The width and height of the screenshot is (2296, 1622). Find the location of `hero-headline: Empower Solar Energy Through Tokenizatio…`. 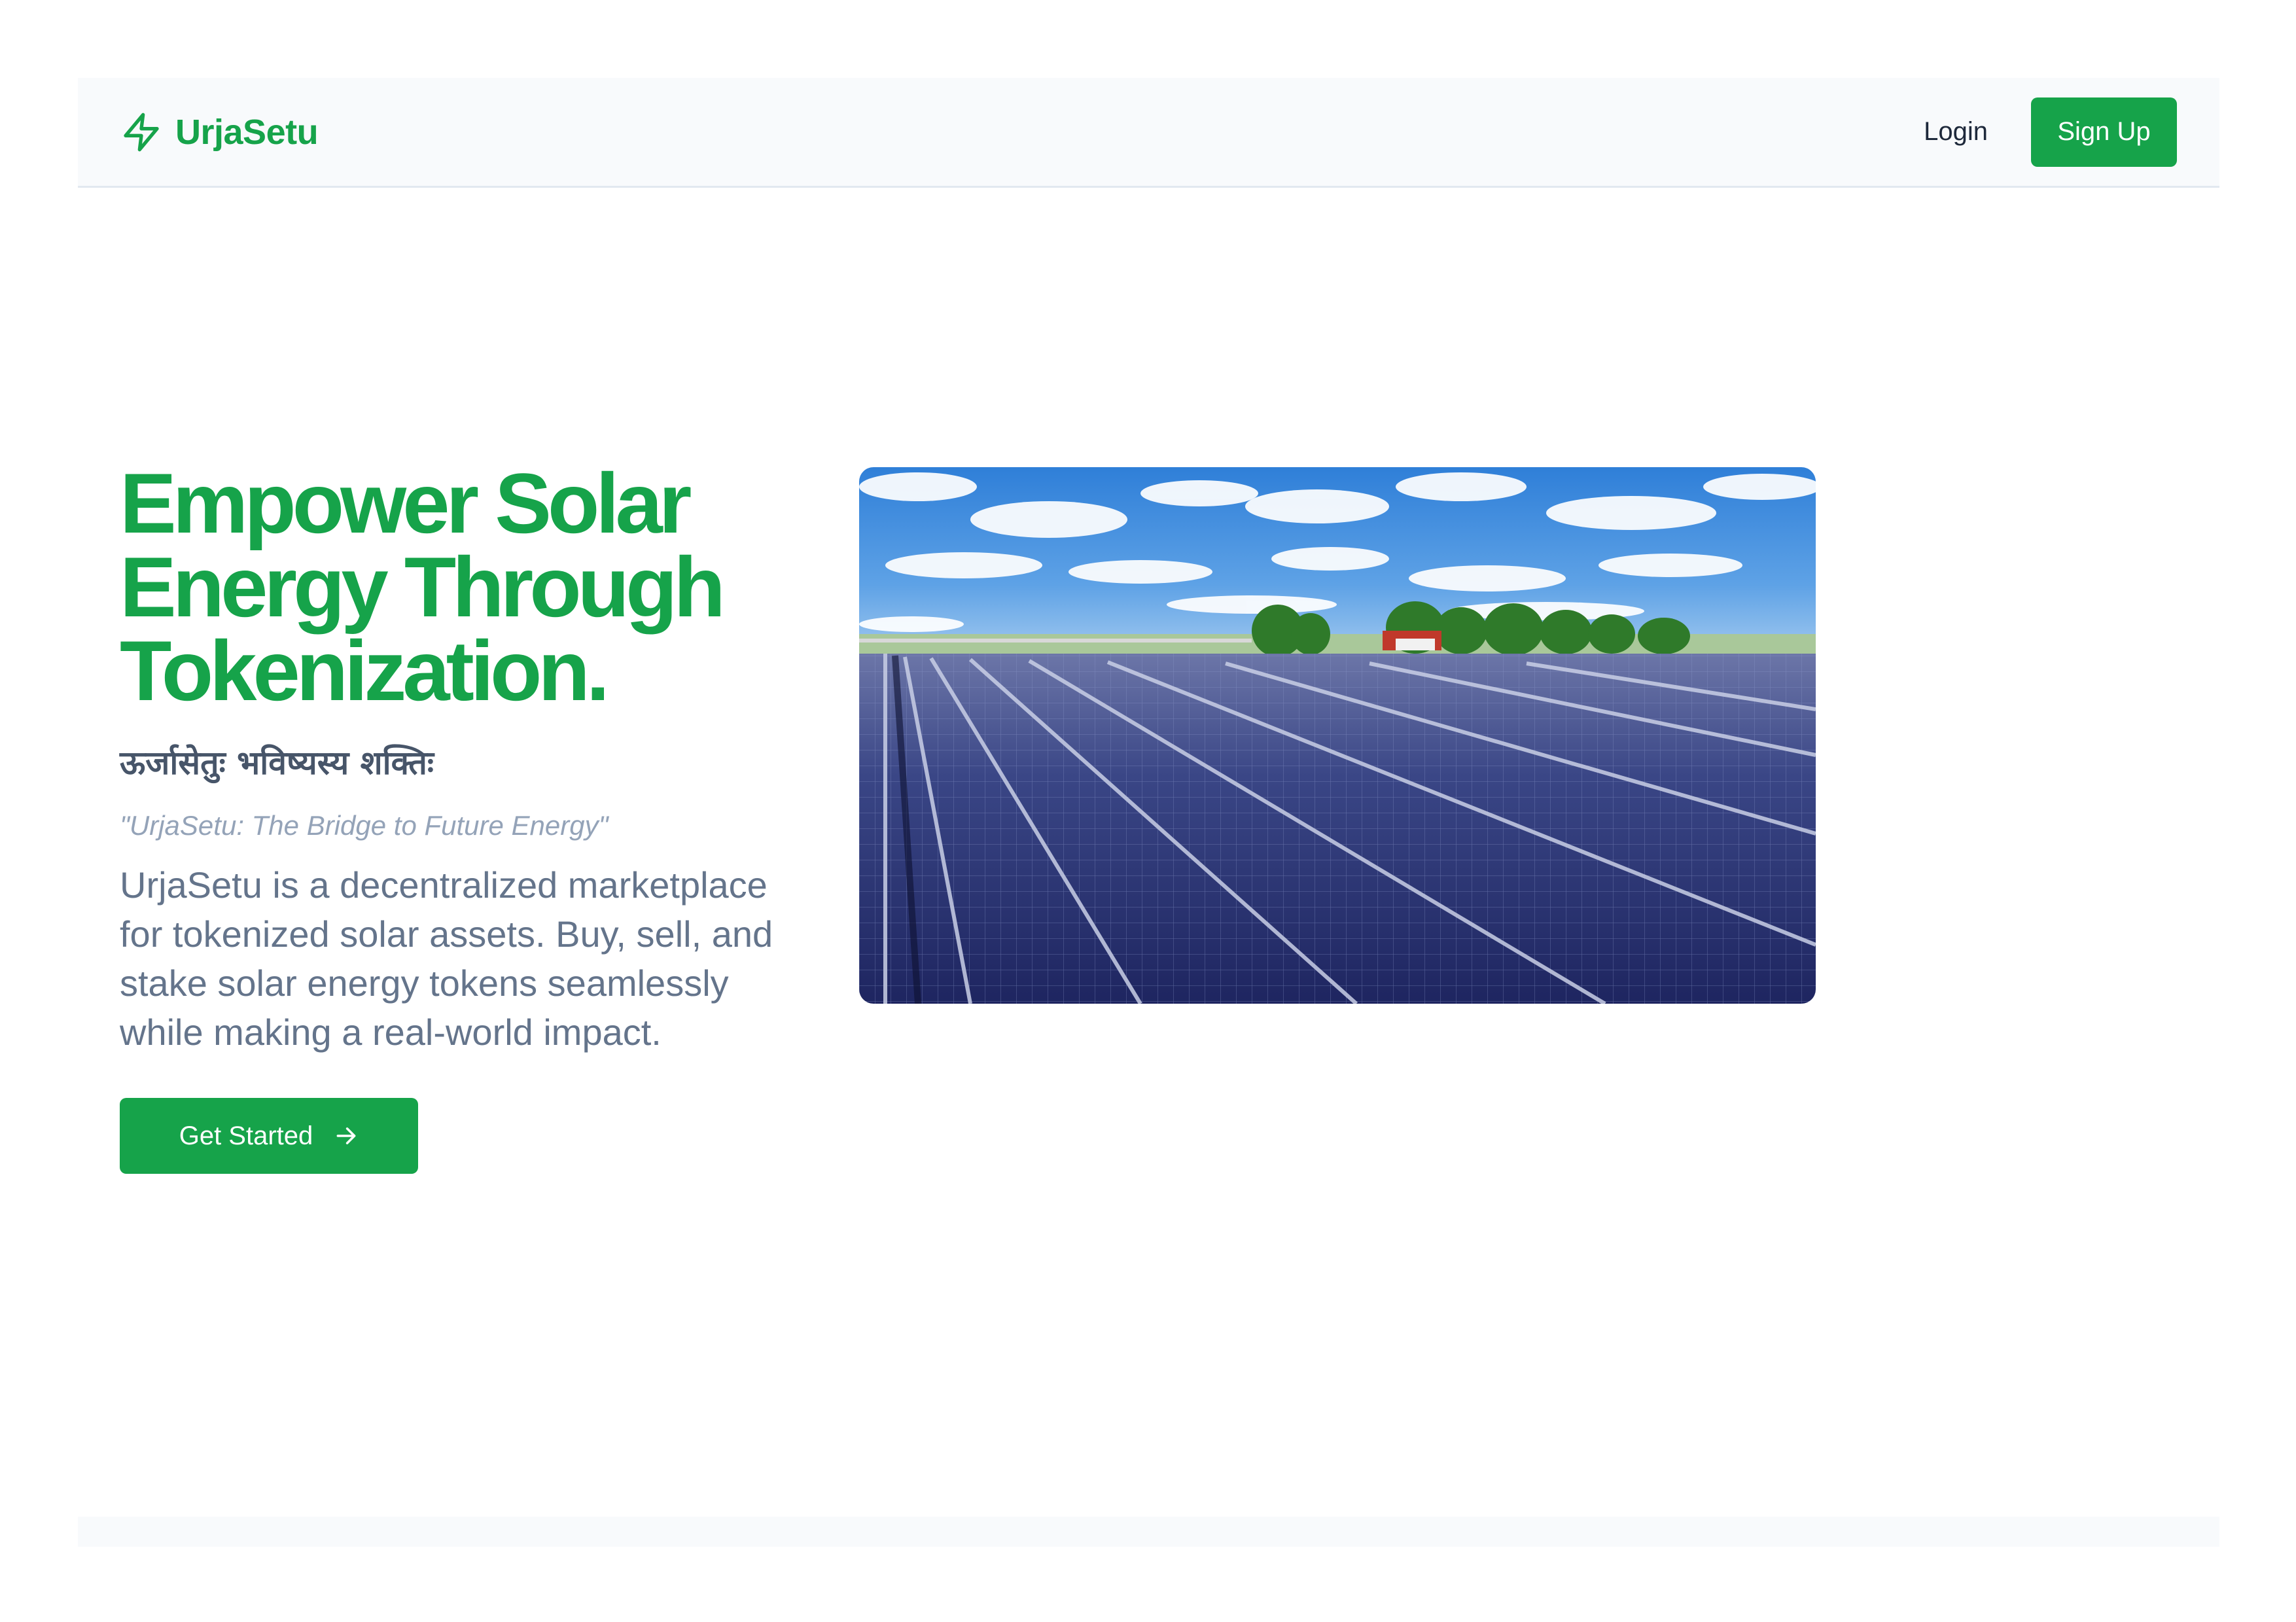

hero-headline: Empower Solar Energy Through Tokenizatio… is located at coordinates (423, 586).